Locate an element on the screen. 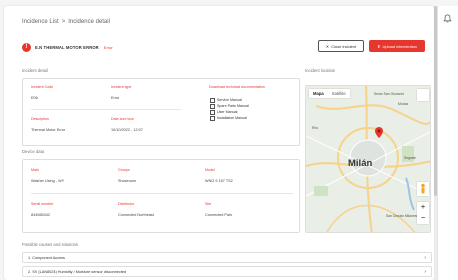  field-value: 844565342 is located at coordinates (41, 215).